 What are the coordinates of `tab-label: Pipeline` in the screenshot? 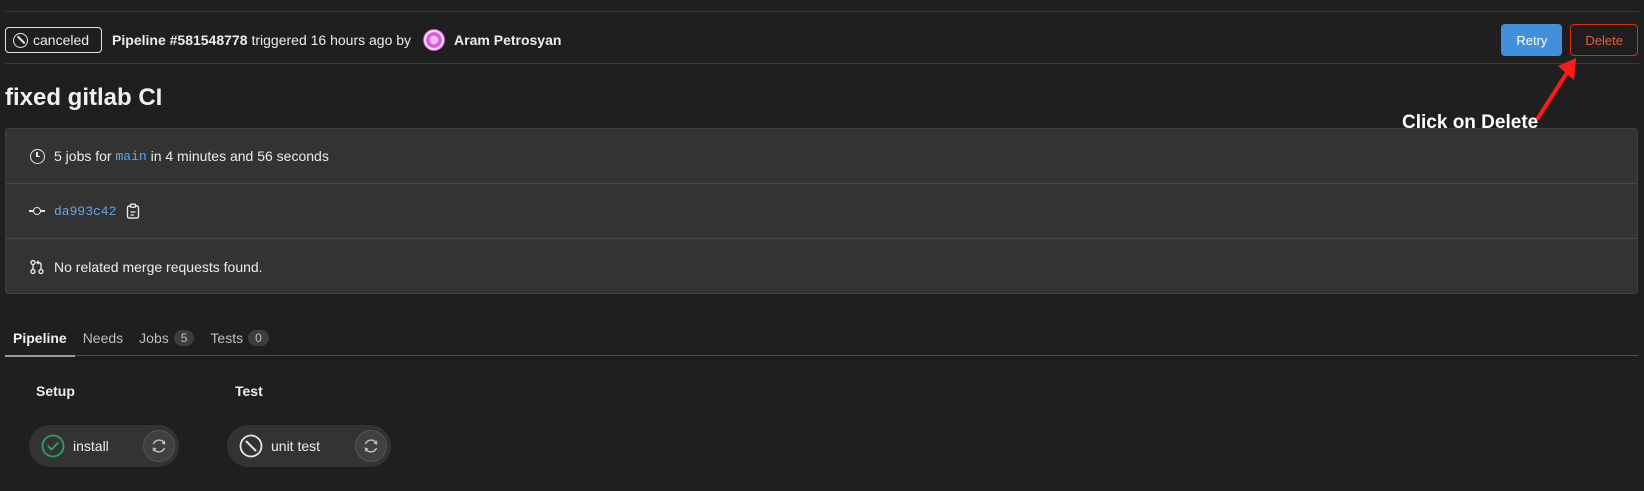 It's located at (40, 338).